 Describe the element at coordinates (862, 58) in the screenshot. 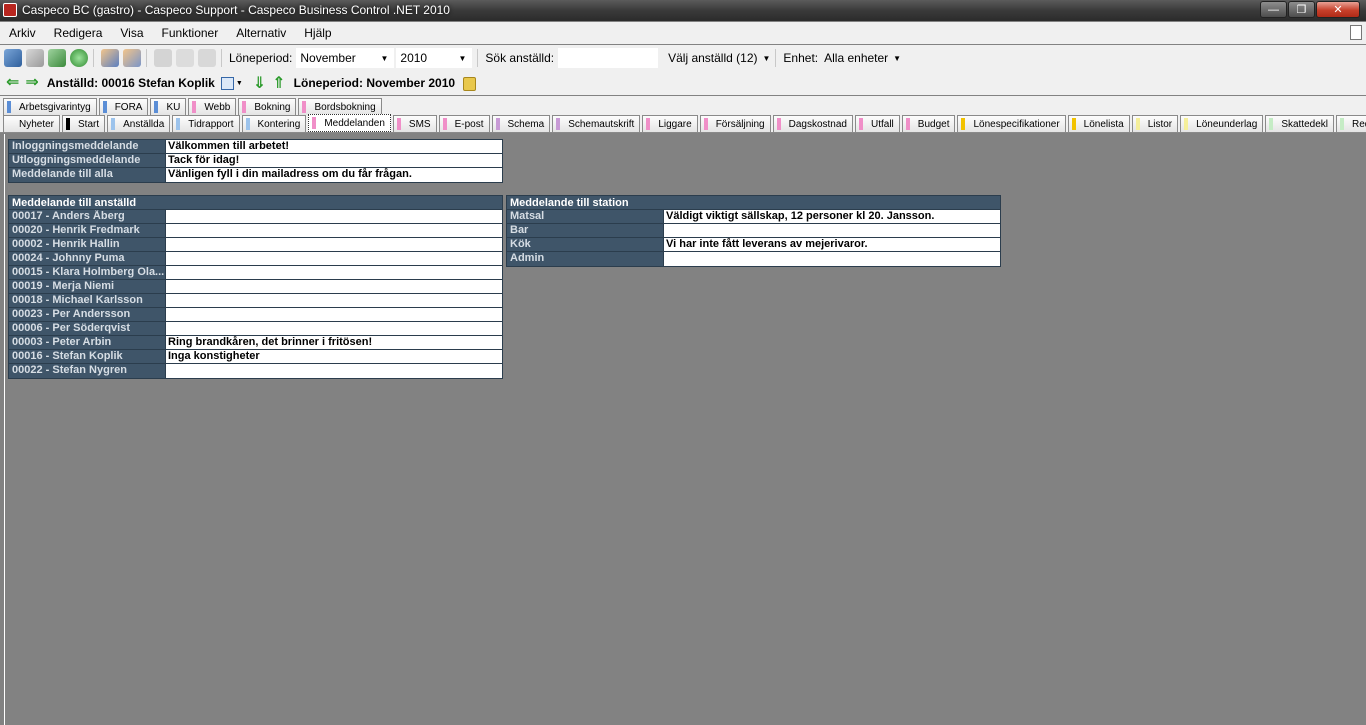

I see `unit-dropdown: Alla enheter ▼` at that location.